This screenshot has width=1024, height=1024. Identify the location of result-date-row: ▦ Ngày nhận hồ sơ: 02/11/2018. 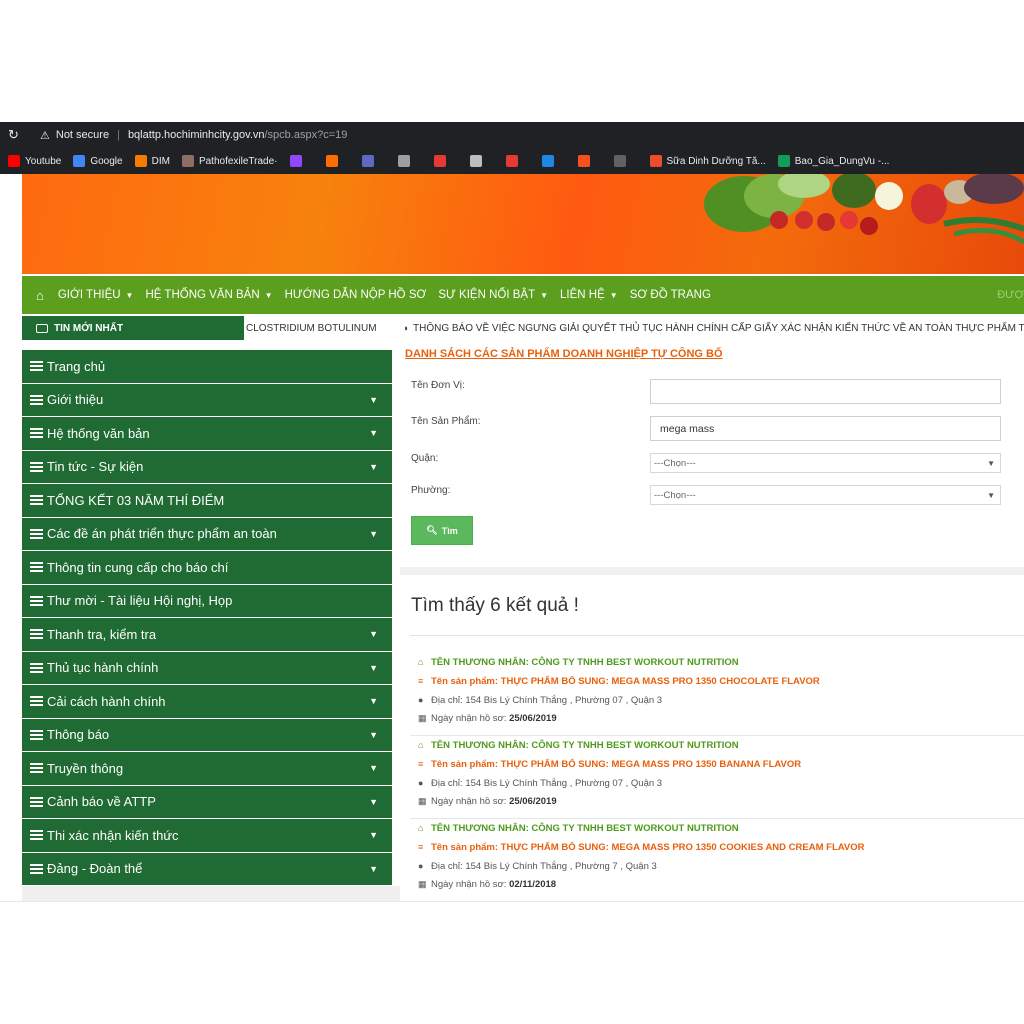
(487, 884).